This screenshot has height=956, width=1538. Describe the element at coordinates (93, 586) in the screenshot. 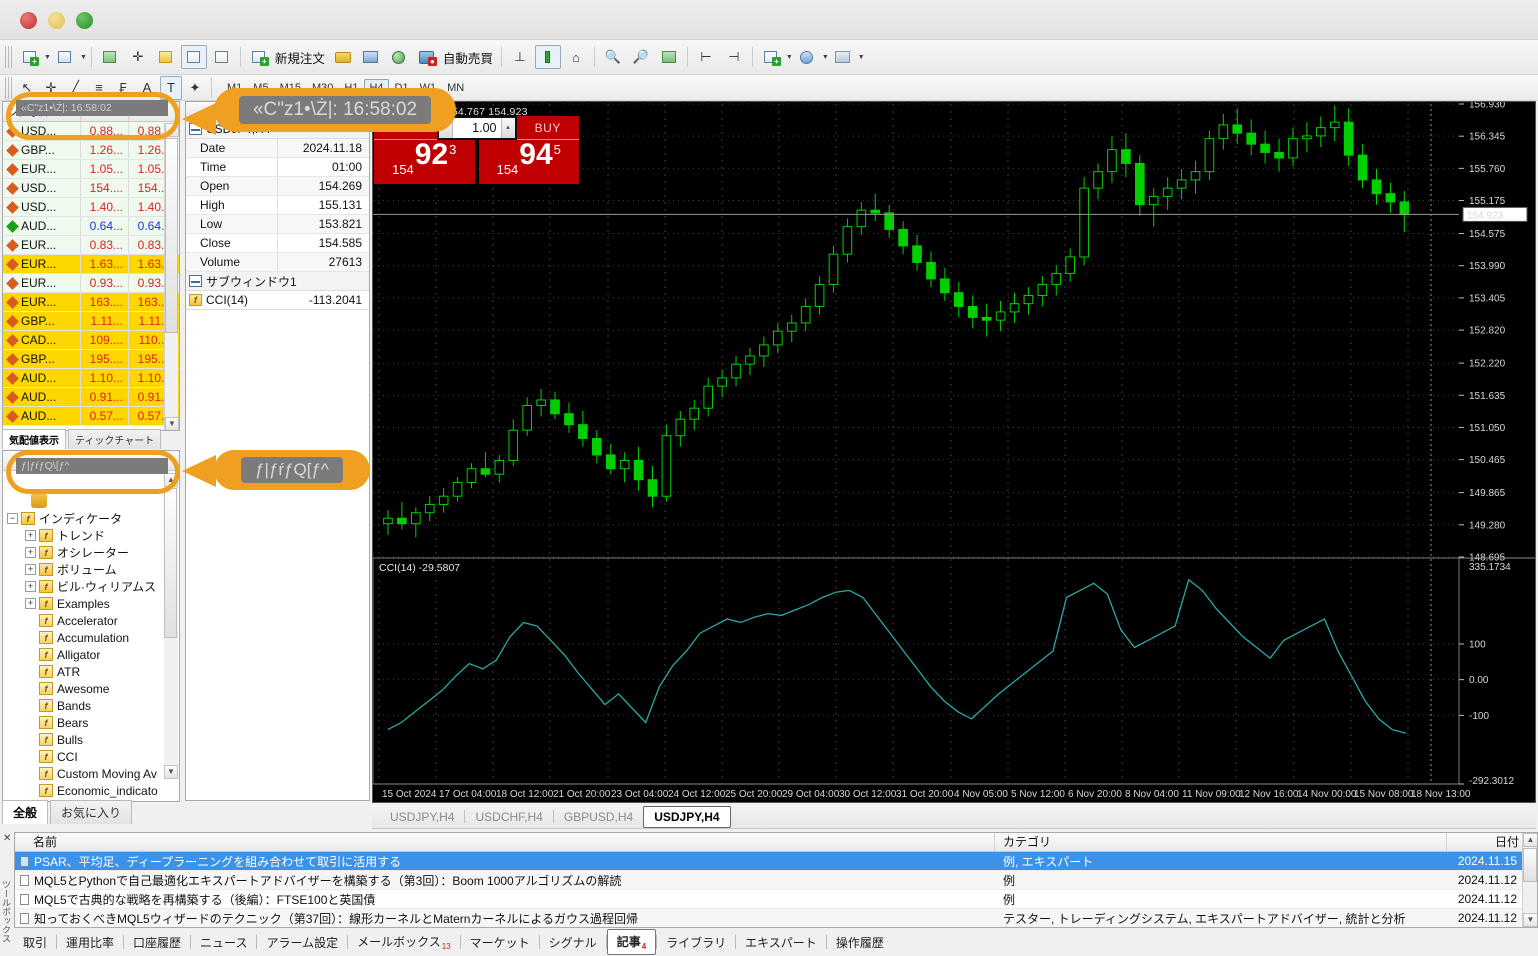

I see `tree-item--: + f ビル·ウィリアムス` at that location.